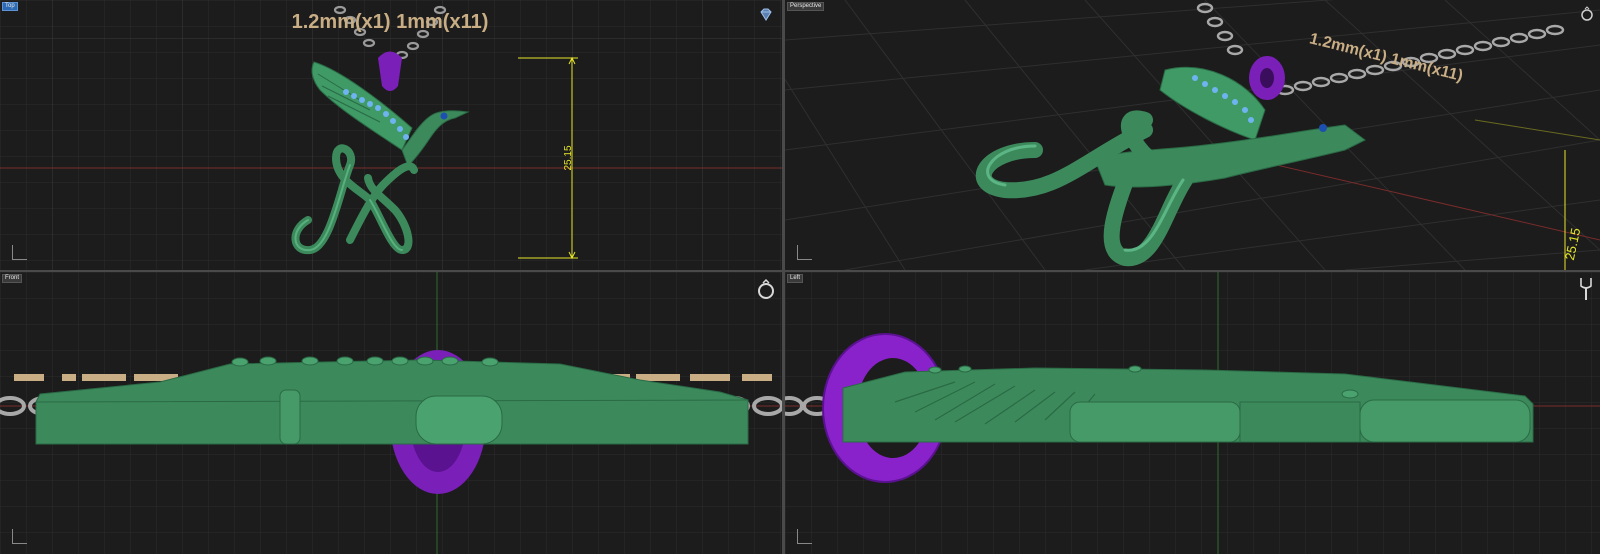  I want to click on top-viewport-label: Top, so click(10, 6).